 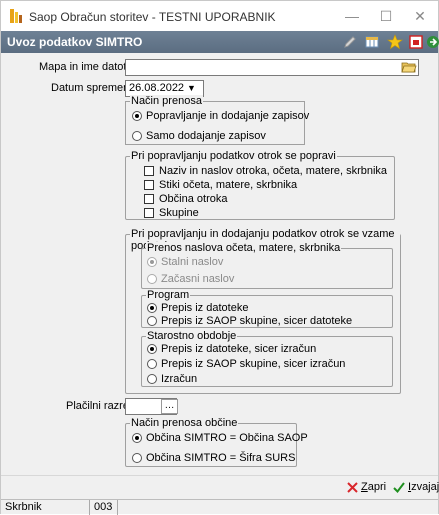 I want to click on transfer-mode-option-1: Samo dodajanje zapisov, so click(x=199, y=136).